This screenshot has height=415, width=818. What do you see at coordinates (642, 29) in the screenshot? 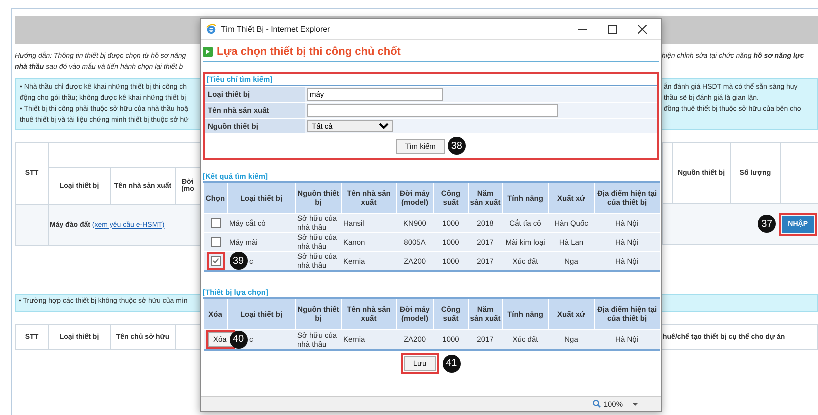
I see `close-icon` at bounding box center [642, 29].